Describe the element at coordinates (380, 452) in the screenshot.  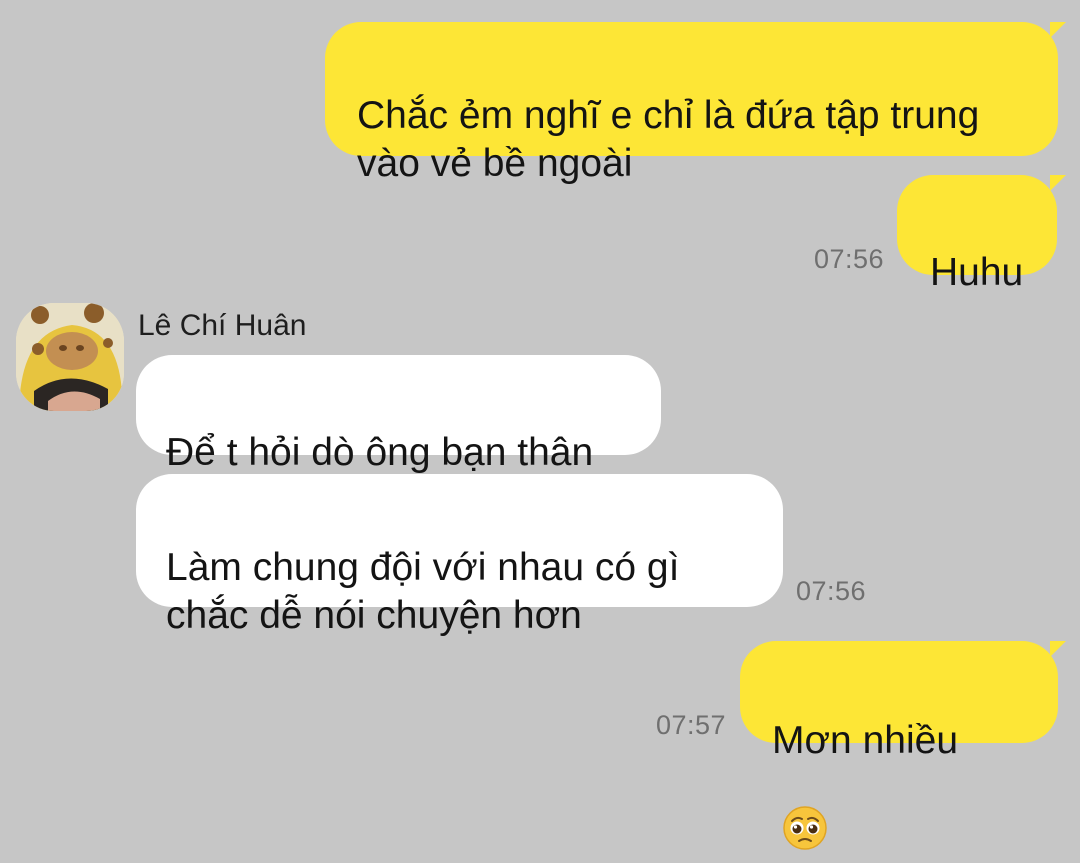
I see `message-text: Để t hỏi dò ông bạn thân` at that location.